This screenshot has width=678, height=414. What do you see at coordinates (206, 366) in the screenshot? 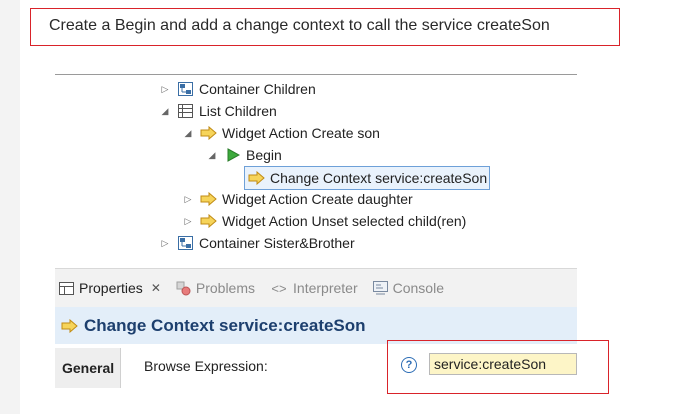
I see `browse-expression-label: Browse Expression:` at bounding box center [206, 366].